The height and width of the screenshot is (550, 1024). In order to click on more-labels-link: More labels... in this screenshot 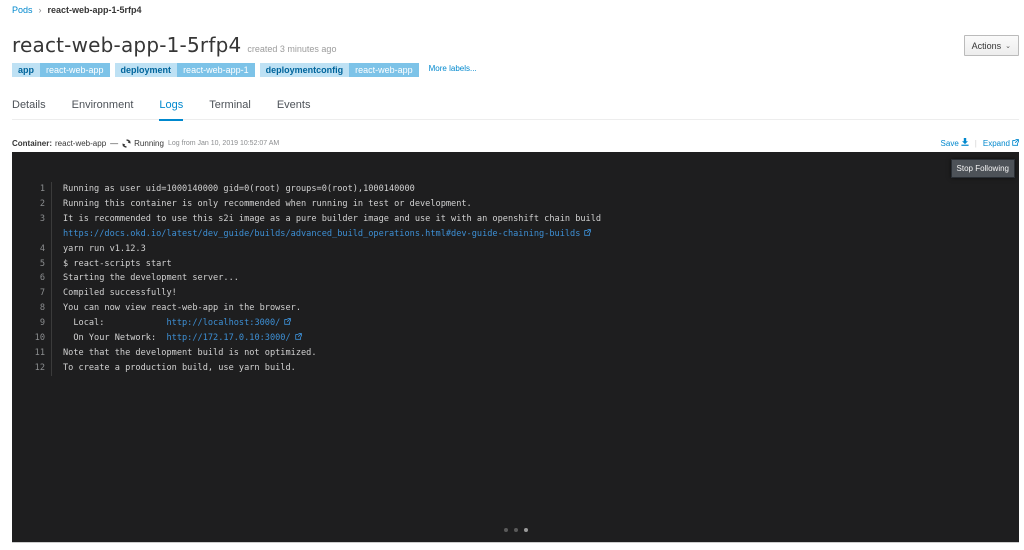, I will do `click(453, 68)`.